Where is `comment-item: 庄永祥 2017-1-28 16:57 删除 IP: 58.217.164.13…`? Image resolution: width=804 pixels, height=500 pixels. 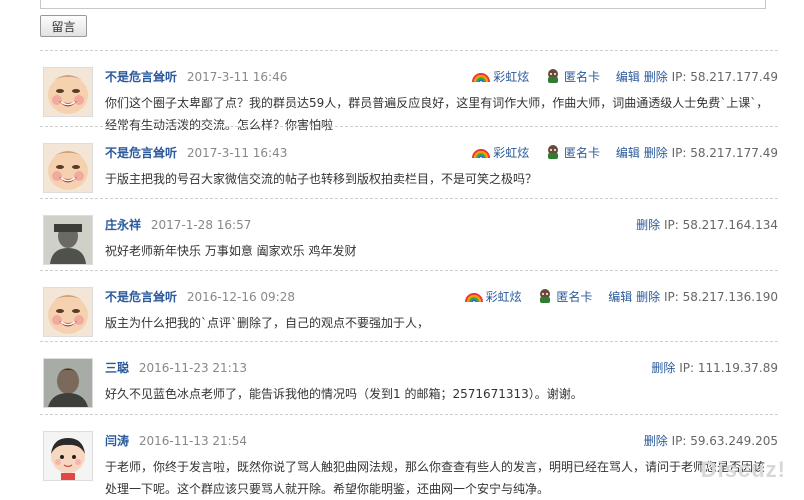 comment-item: 庄永祥 2017-1-28 16:57 删除 IP: 58.217.164.13… is located at coordinates (409, 234).